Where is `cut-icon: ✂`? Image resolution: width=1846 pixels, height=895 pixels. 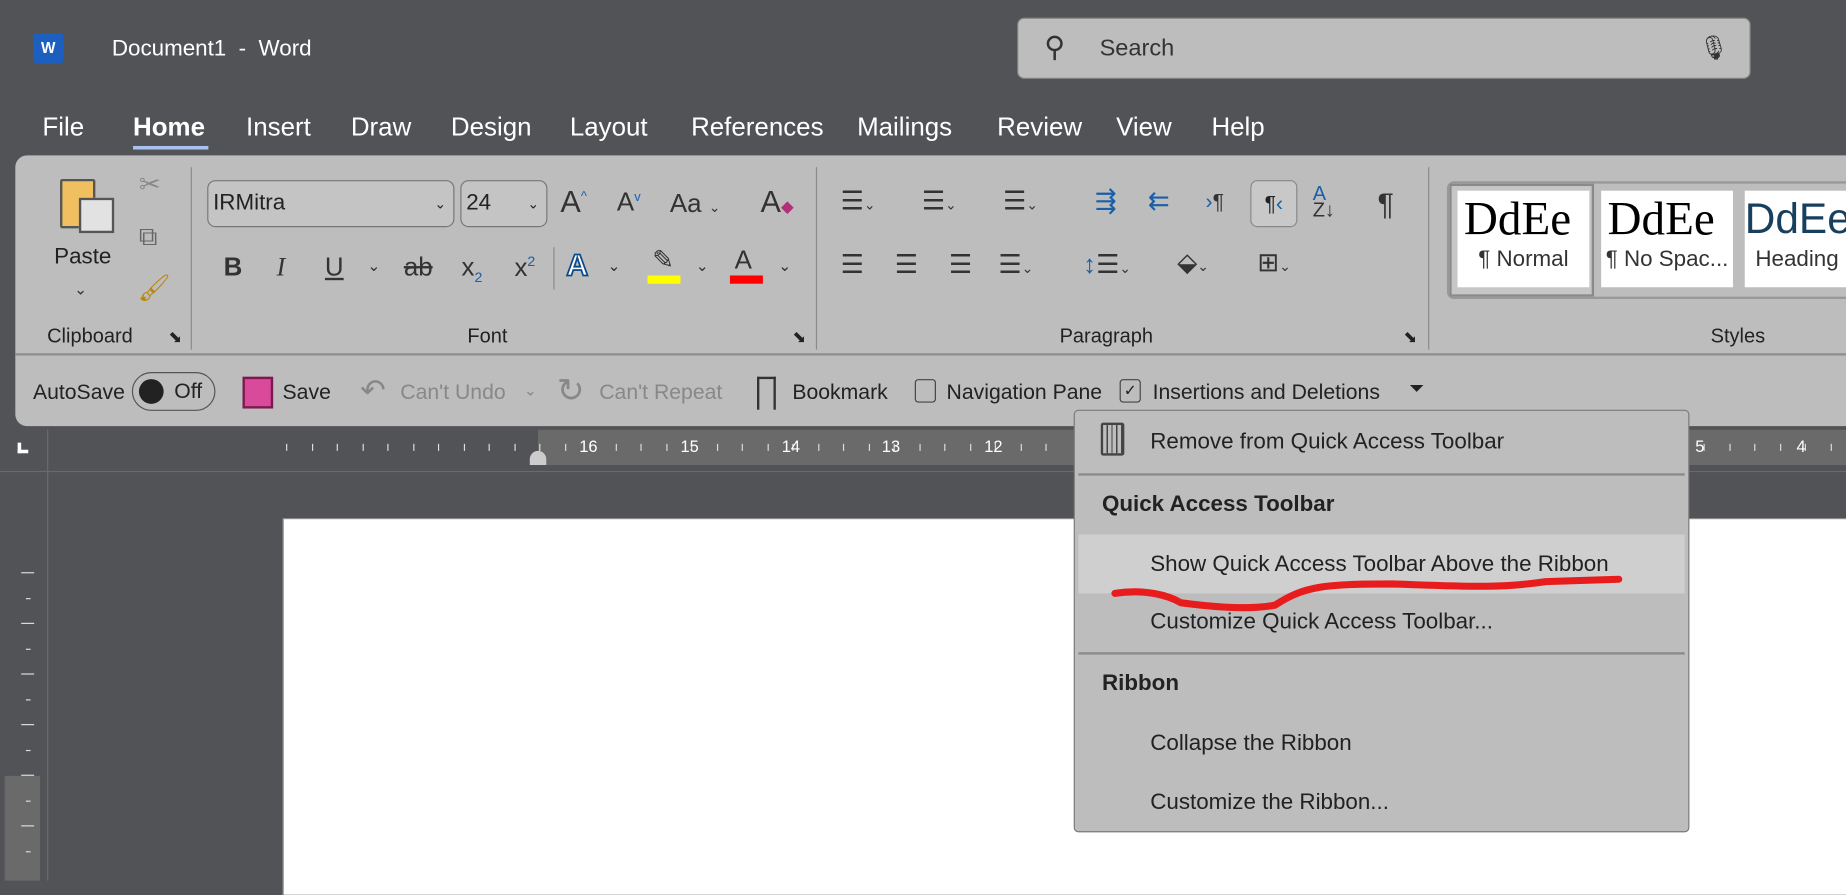
cut-icon: ✂ is located at coordinates (149, 184).